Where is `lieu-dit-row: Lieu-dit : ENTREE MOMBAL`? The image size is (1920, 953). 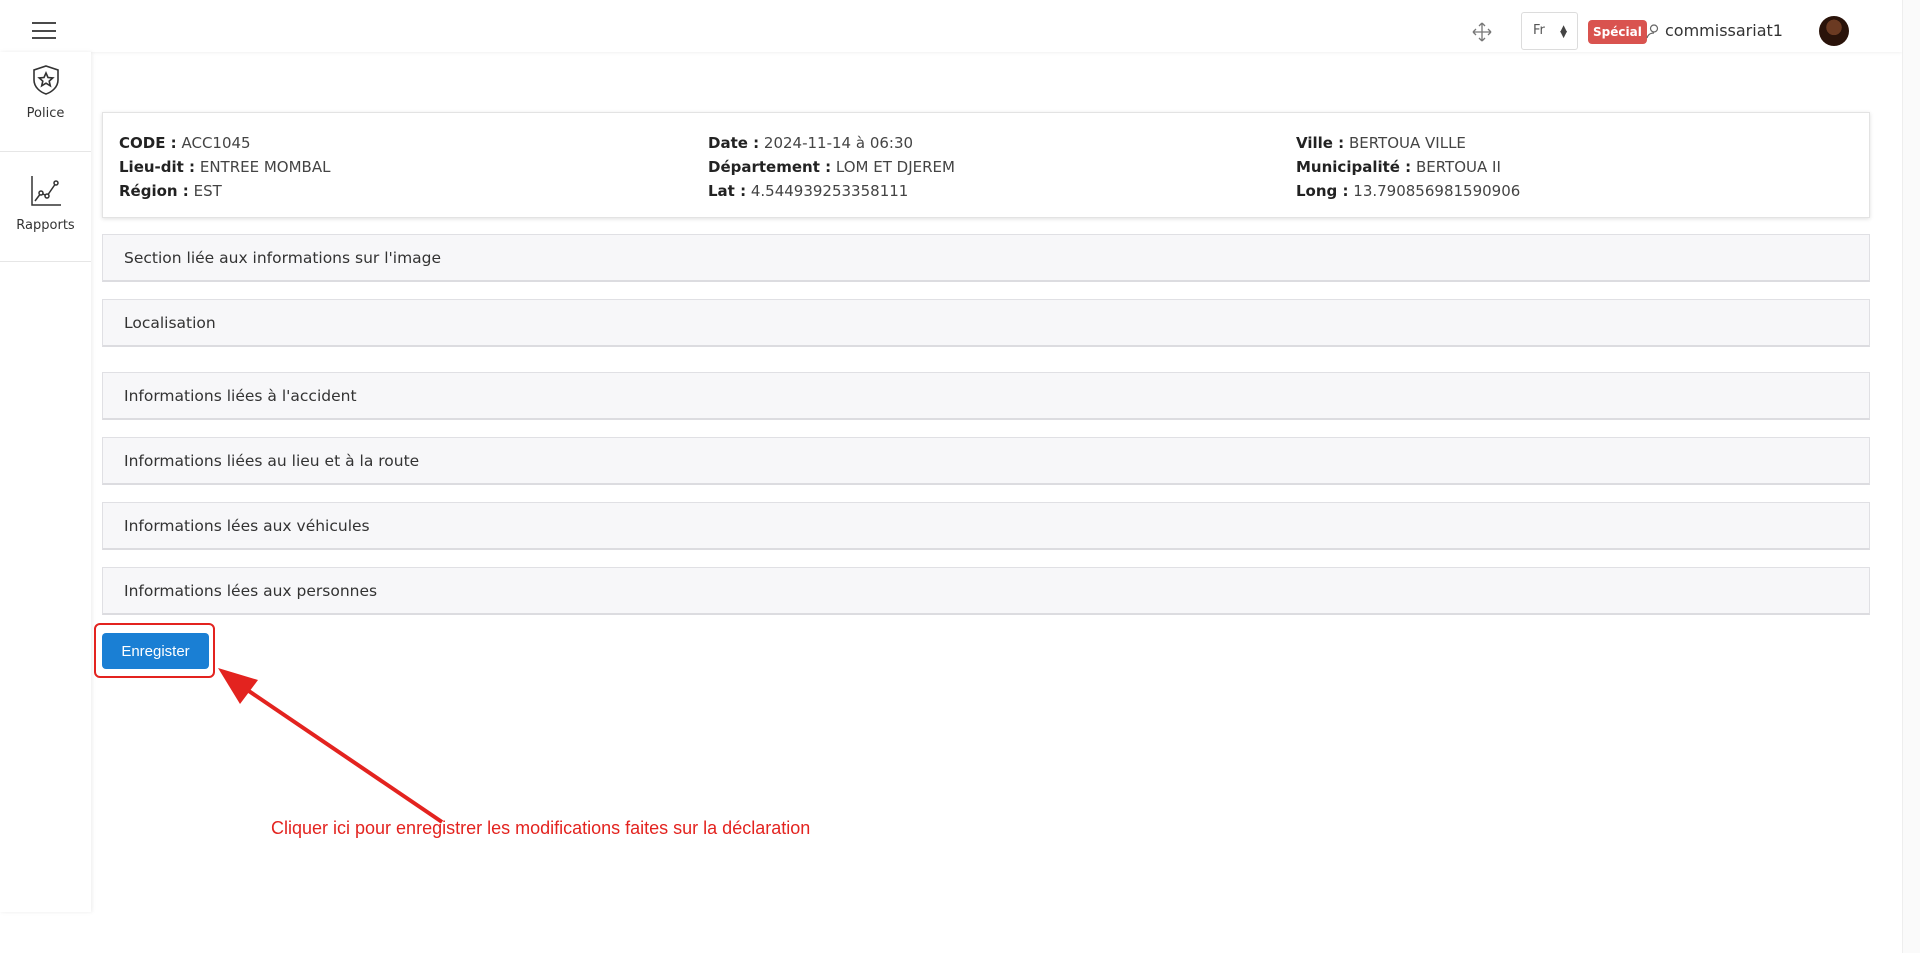 lieu-dit-row: Lieu-dit : ENTREE MOMBAL is located at coordinates (224, 167).